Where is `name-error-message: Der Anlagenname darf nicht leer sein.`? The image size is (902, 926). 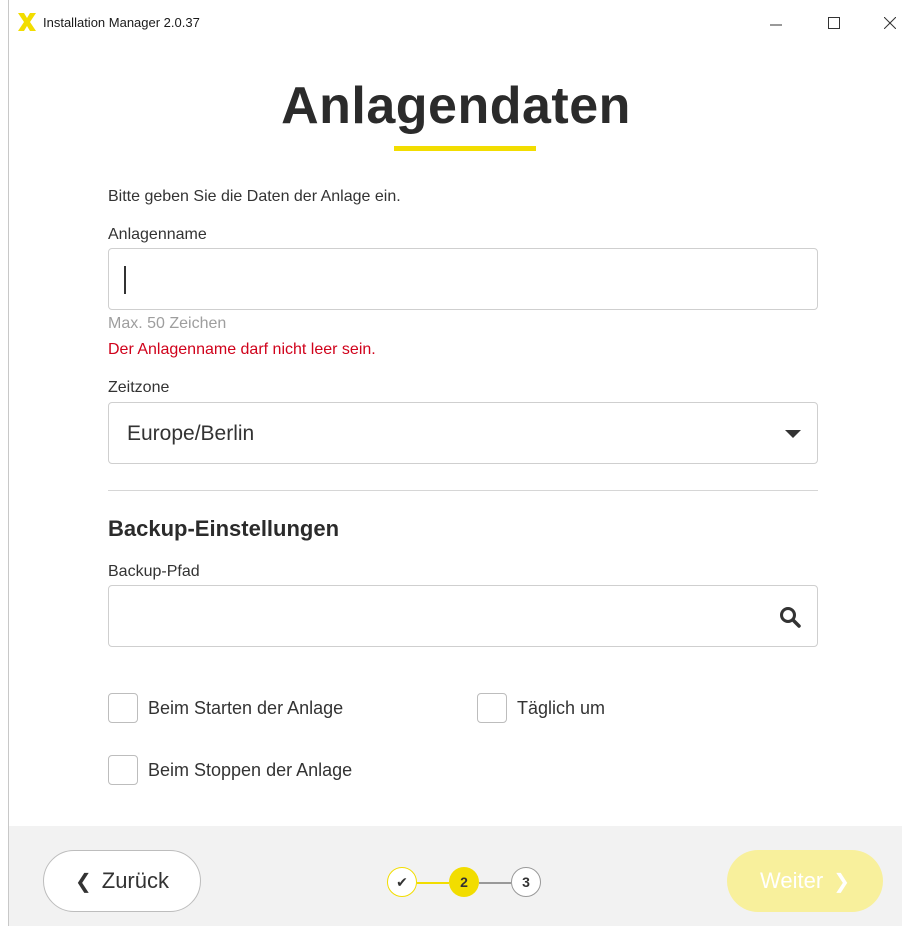 name-error-message: Der Anlagenname darf nicht leer sein. is located at coordinates (242, 349).